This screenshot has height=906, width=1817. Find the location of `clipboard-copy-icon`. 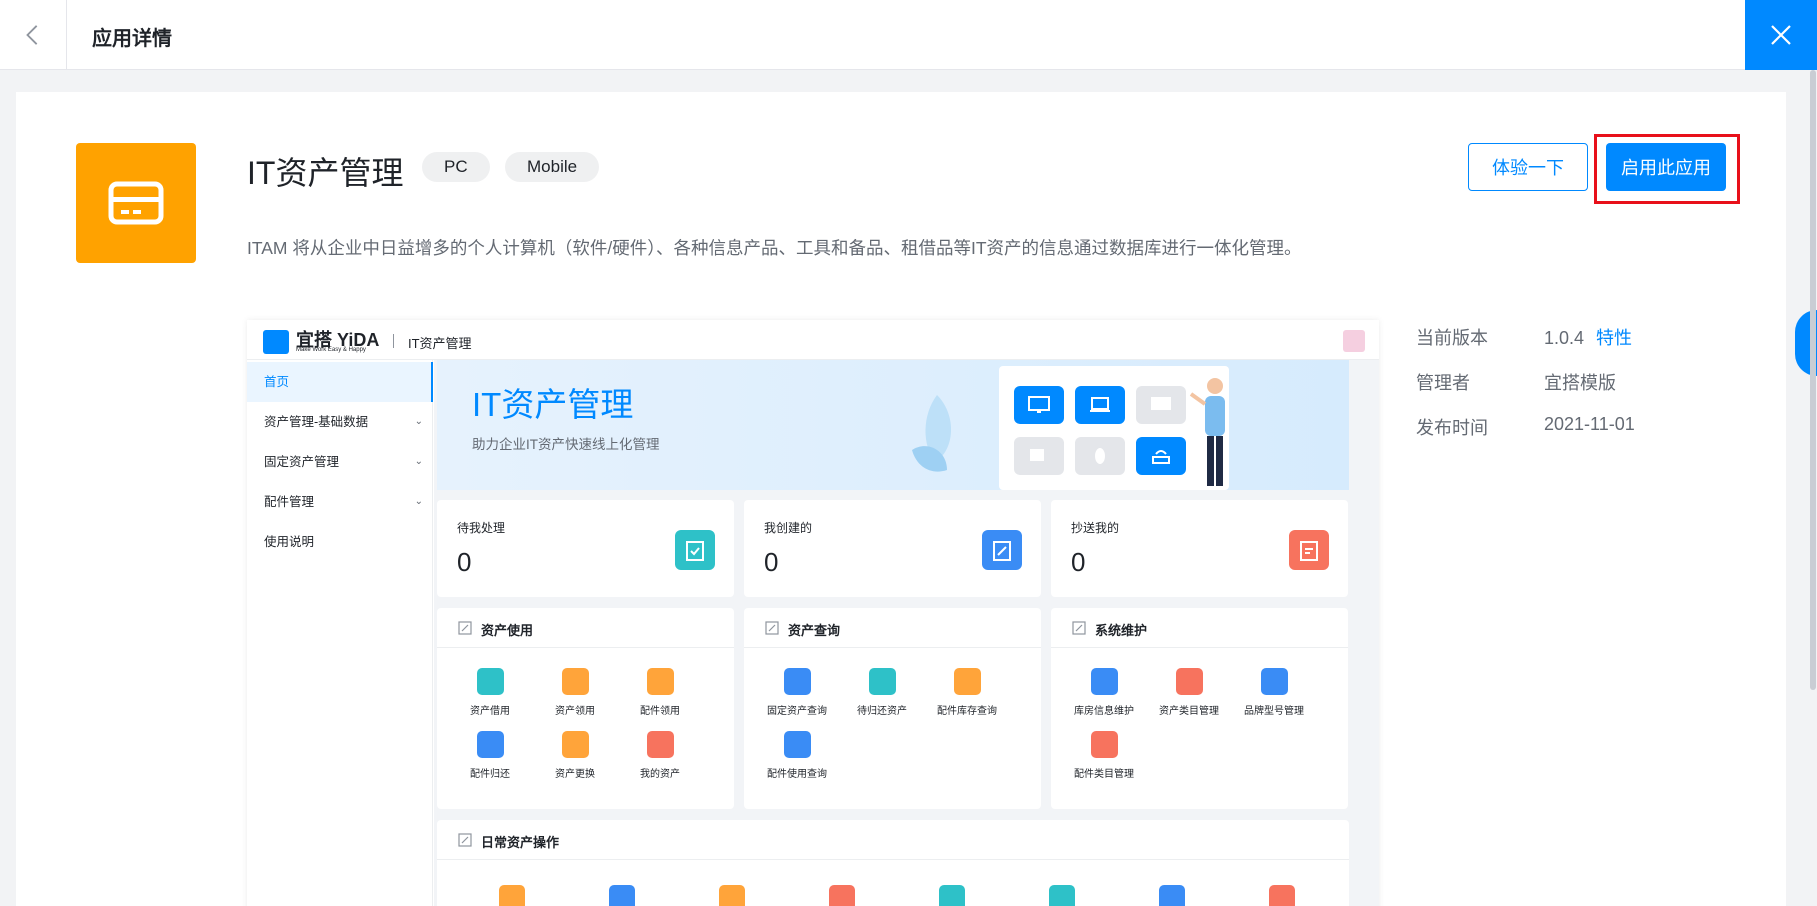

clipboard-copy-icon is located at coordinates (1309, 550).